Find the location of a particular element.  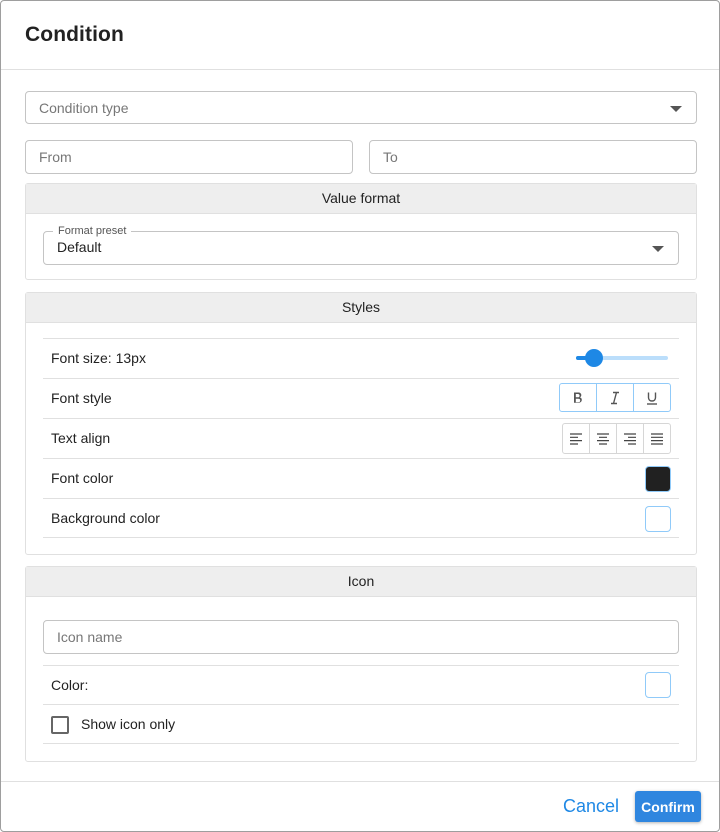

to-placeholder: To is located at coordinates (390, 157).